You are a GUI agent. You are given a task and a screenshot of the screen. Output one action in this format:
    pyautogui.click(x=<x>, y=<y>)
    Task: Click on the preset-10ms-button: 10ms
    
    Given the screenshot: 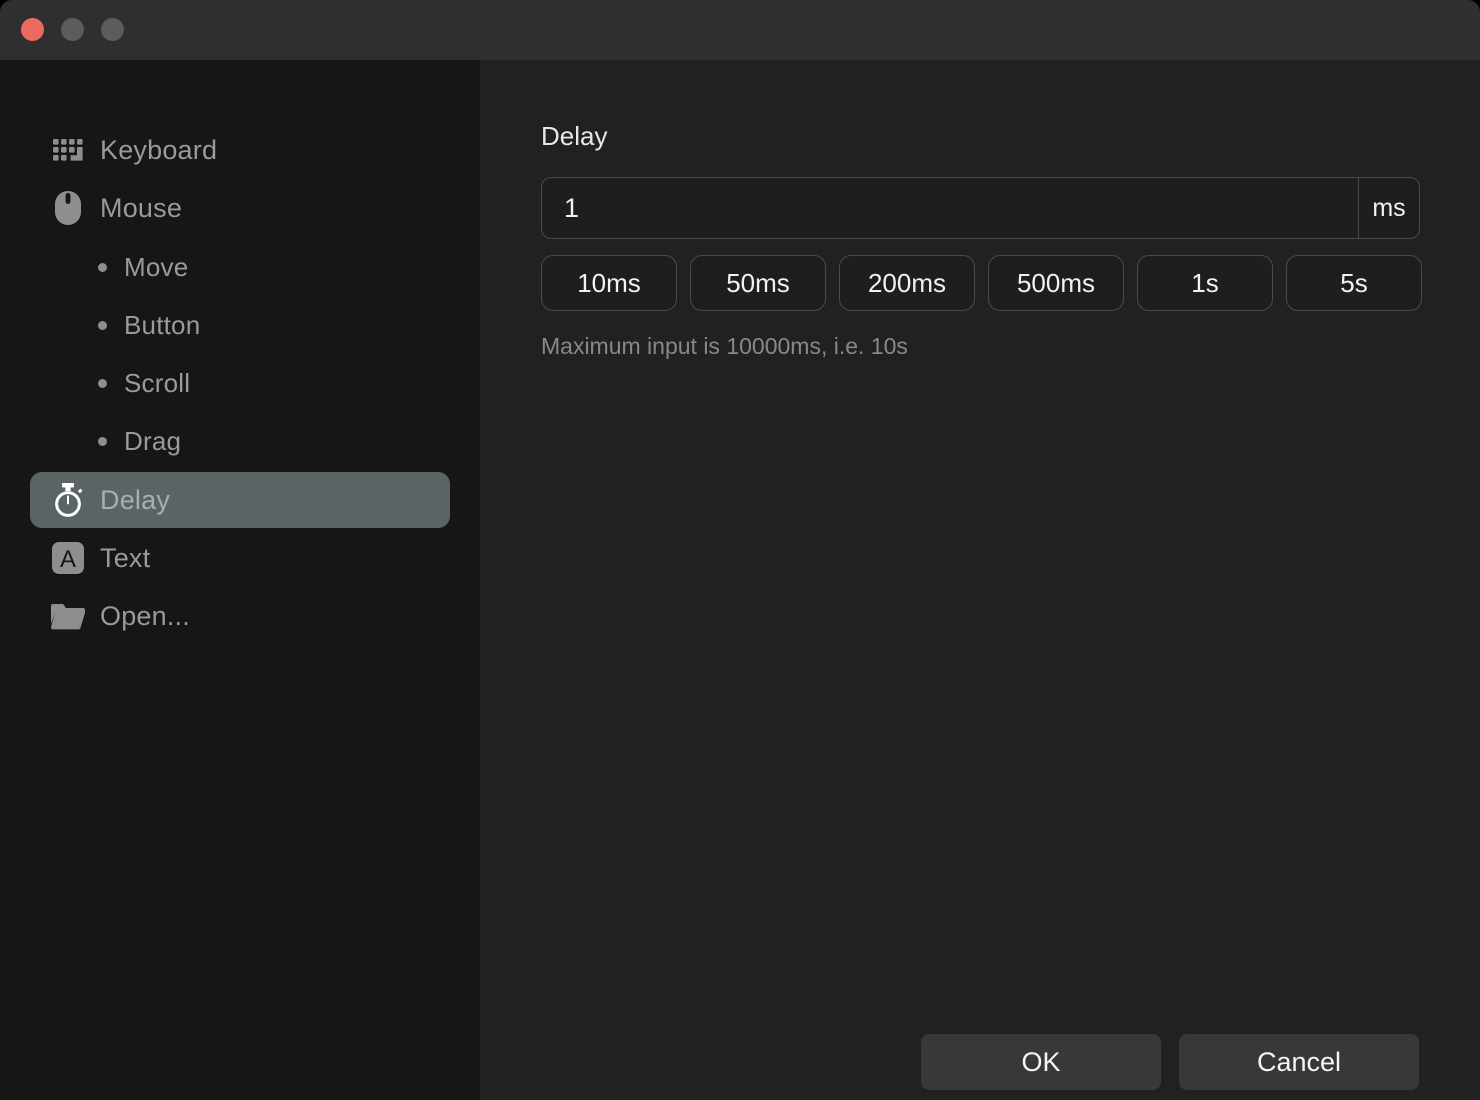 What is the action you would take?
    pyautogui.click(x=609, y=283)
    